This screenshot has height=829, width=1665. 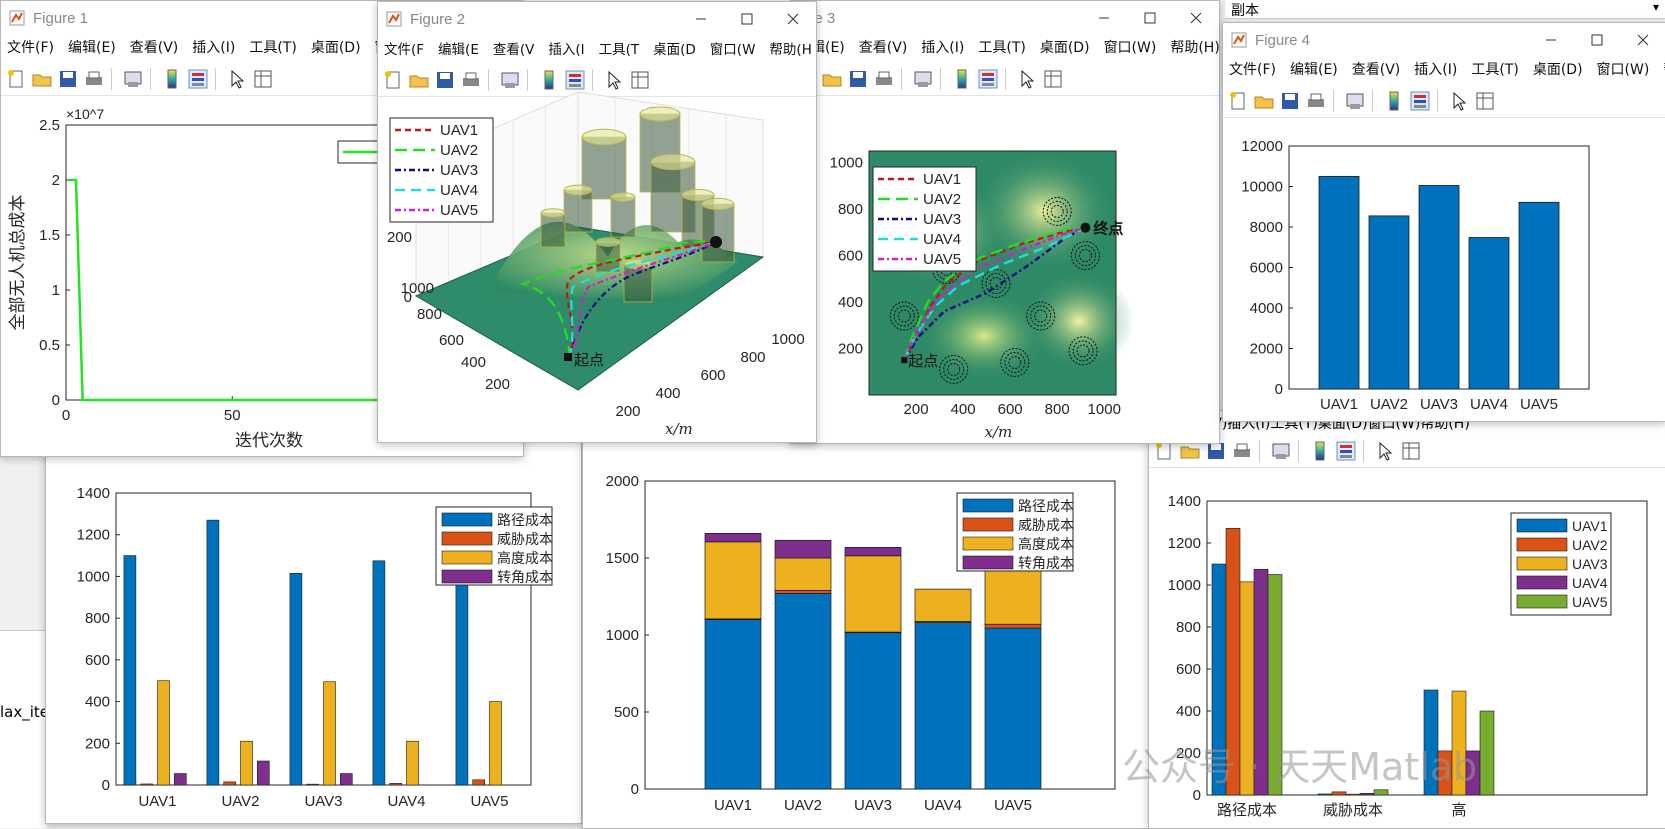 What do you see at coordinates (1590, 602) in the screenshot?
I see `fig7-legend-label: UAV5` at bounding box center [1590, 602].